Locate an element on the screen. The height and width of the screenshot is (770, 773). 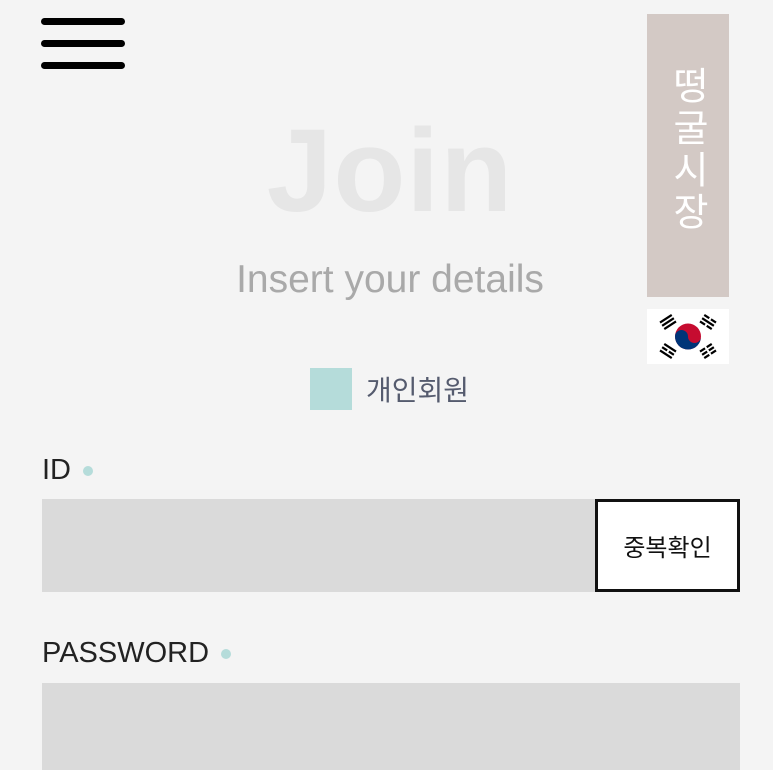
id-field-label: ID is located at coordinates (67, 470).